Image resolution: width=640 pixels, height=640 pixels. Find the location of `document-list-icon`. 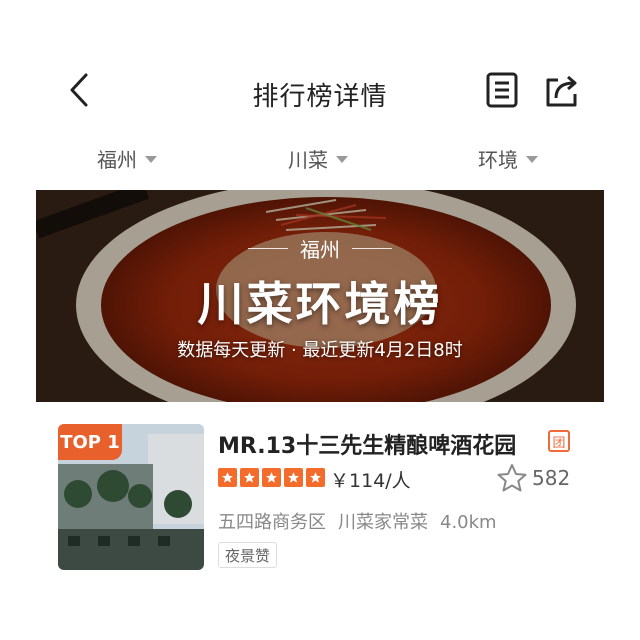

document-list-icon is located at coordinates (502, 90).